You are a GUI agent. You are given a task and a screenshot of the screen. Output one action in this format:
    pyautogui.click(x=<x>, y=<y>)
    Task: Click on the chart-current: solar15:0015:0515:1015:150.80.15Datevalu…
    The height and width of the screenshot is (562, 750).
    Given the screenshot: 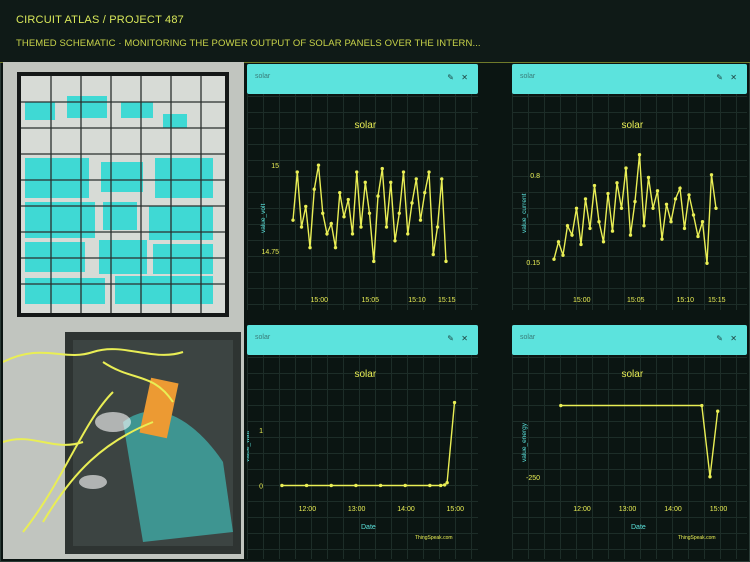 What is the action you would take?
    pyautogui.click(x=623, y=212)
    